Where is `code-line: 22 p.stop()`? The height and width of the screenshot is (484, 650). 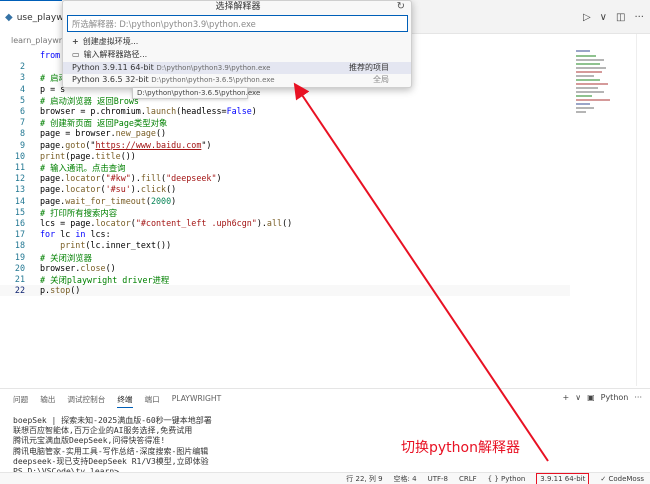 code-line: 22 p.stop() is located at coordinates (285, 291).